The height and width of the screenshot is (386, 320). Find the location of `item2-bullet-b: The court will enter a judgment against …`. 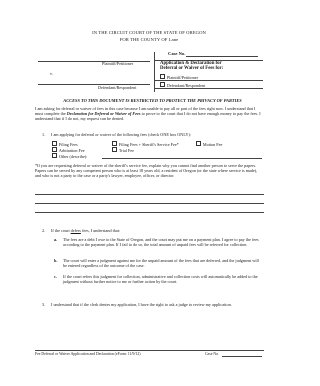

item2-bullet-b: The court will enter a judgment against … is located at coordinates (161, 263).